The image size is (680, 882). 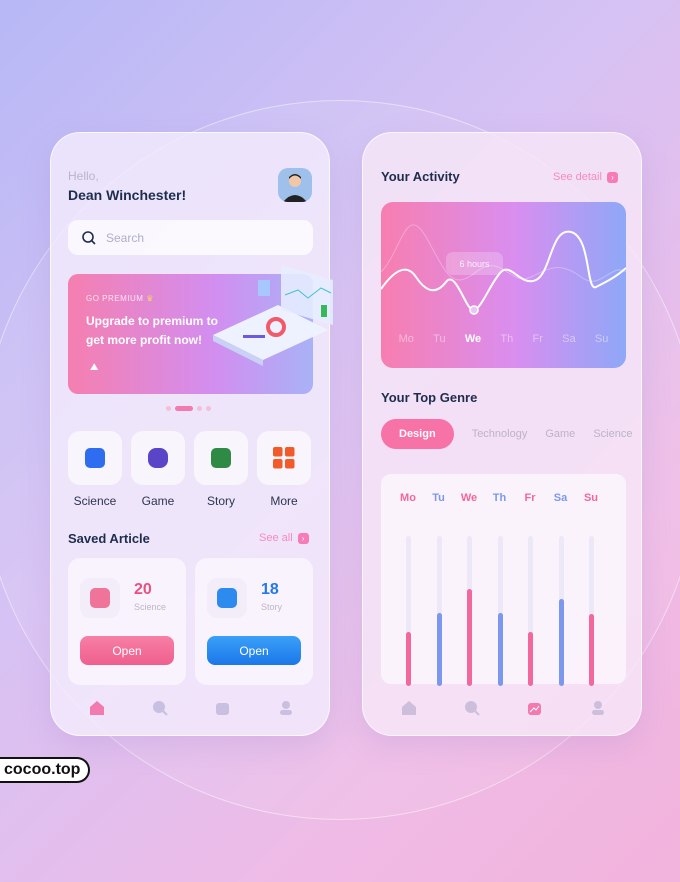 I want to click on bar-column: Su, so click(x=591, y=589).